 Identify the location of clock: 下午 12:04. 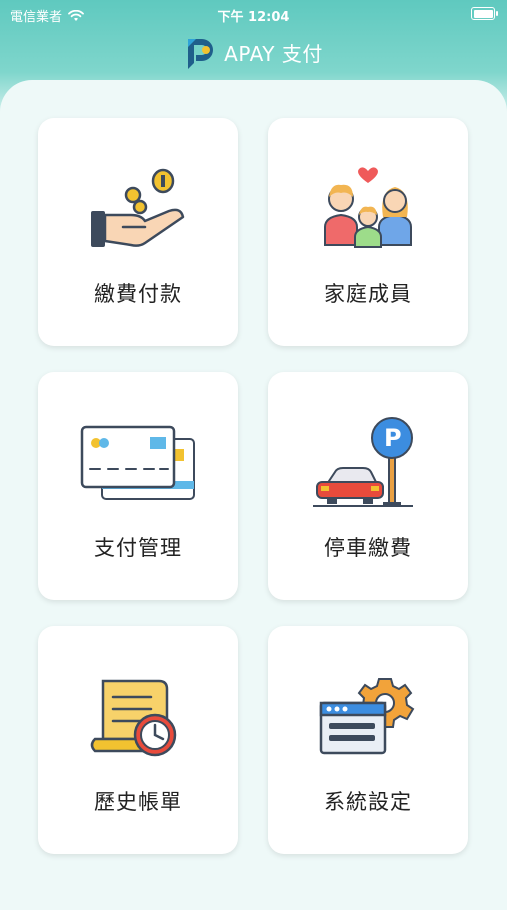
(253, 17).